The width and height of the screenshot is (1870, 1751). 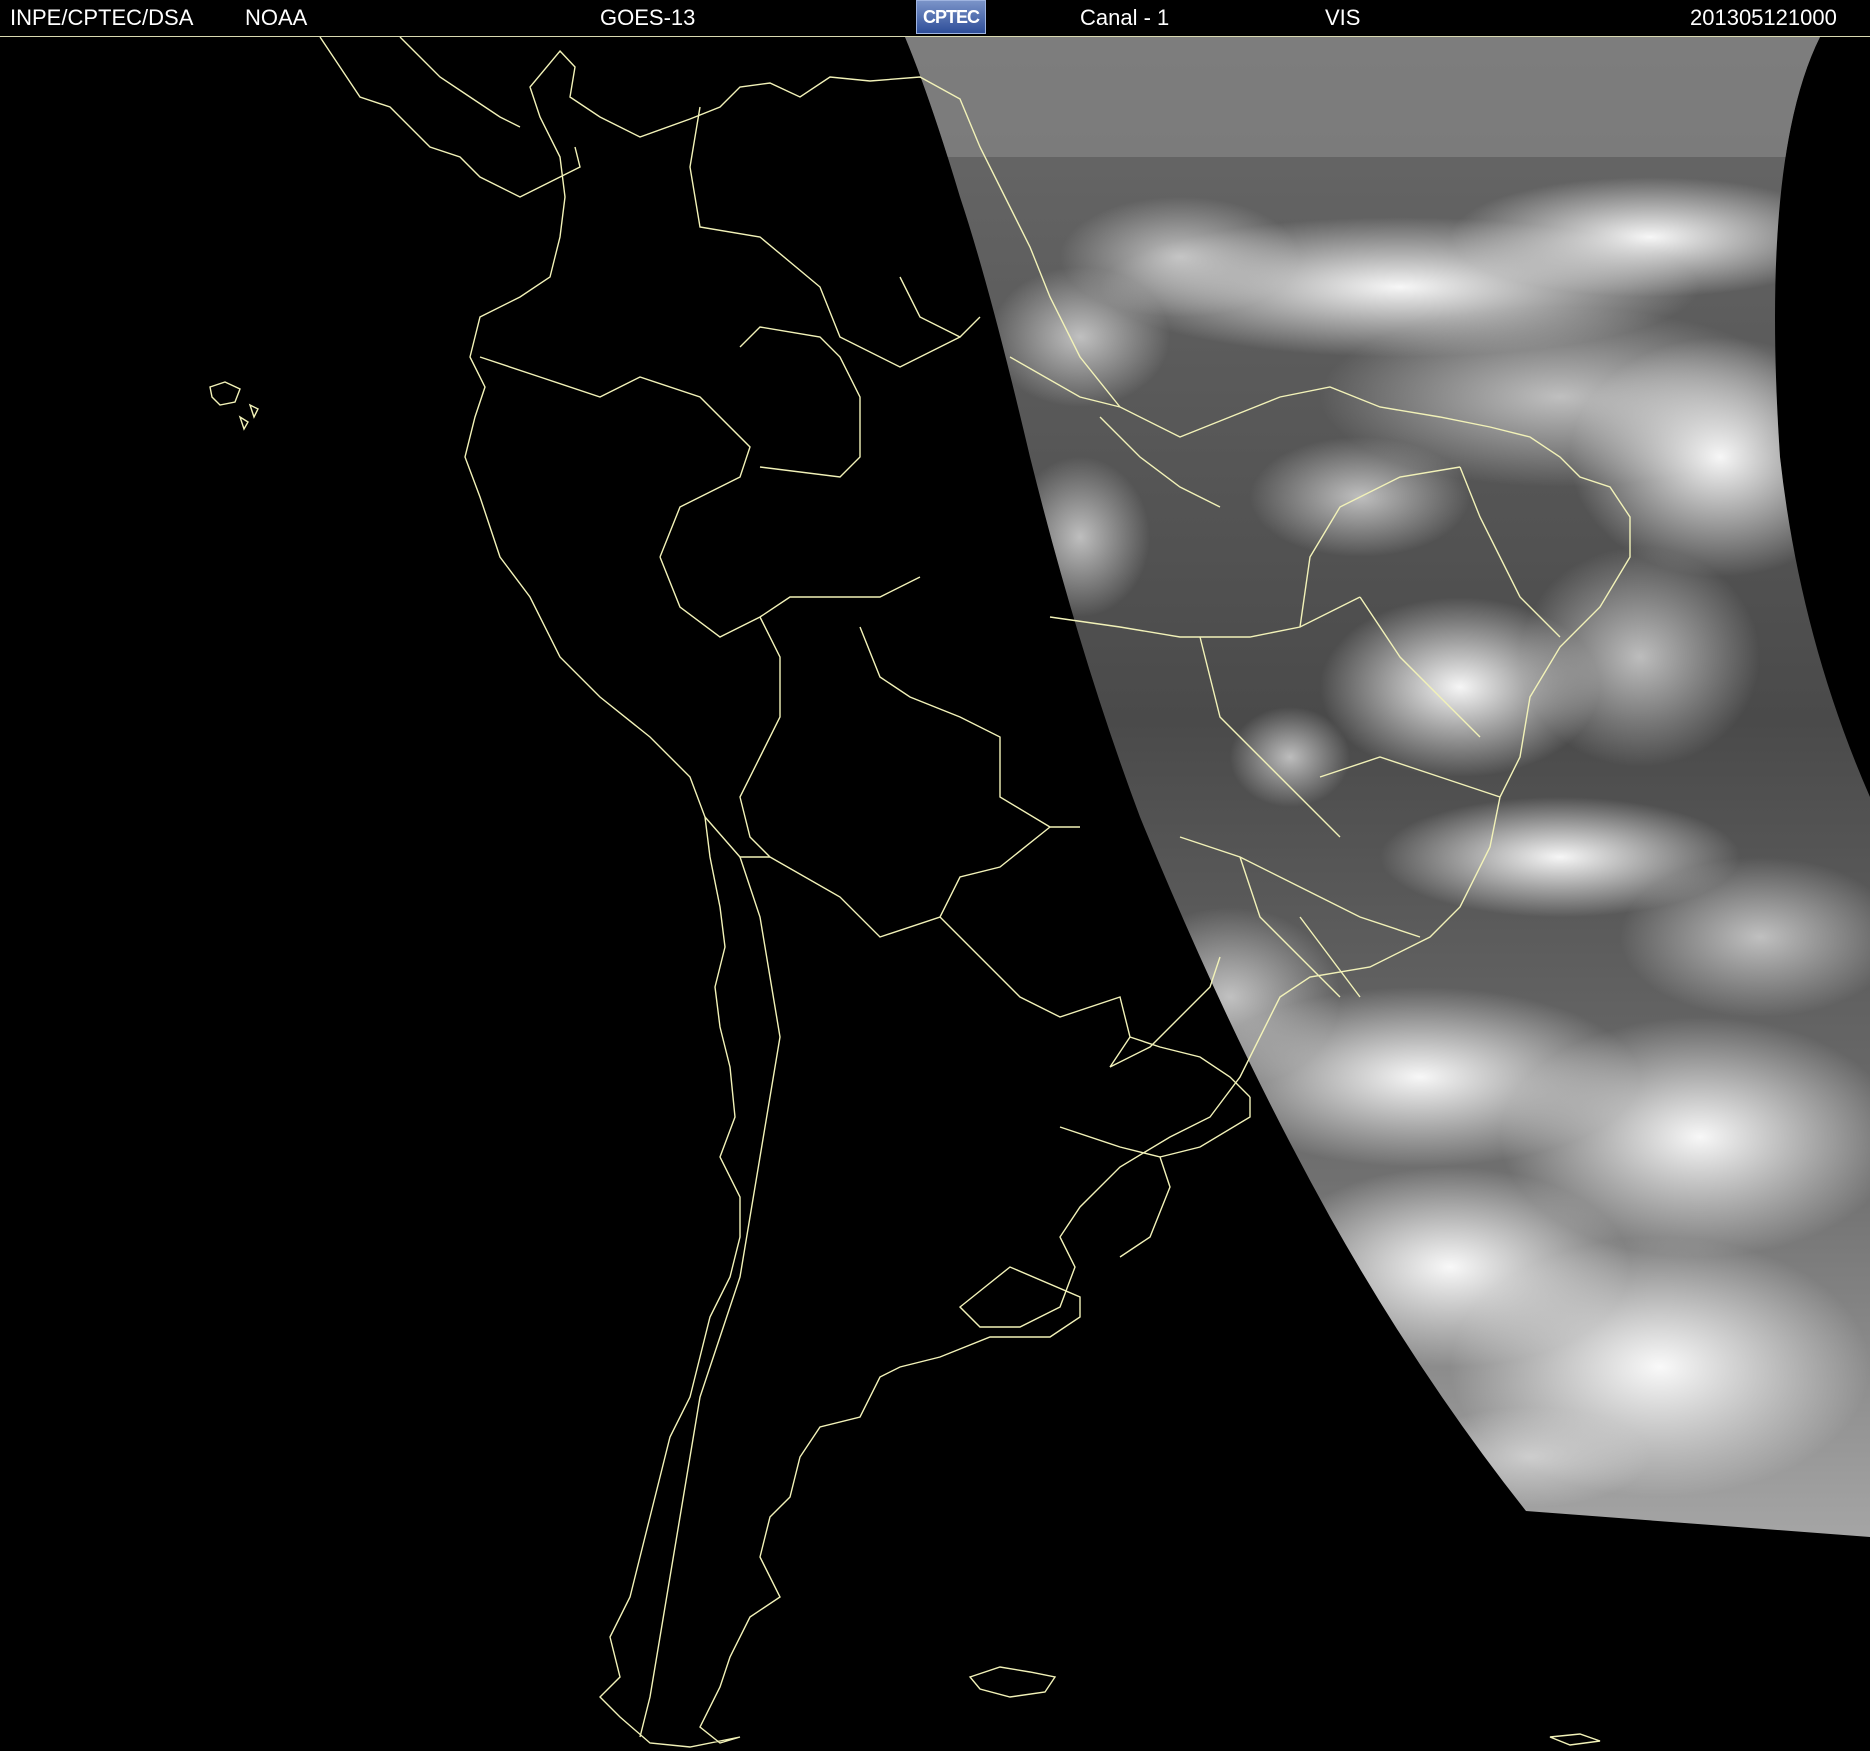 I want to click on border-colombia-peru-ecuador, so click(x=615, y=457).